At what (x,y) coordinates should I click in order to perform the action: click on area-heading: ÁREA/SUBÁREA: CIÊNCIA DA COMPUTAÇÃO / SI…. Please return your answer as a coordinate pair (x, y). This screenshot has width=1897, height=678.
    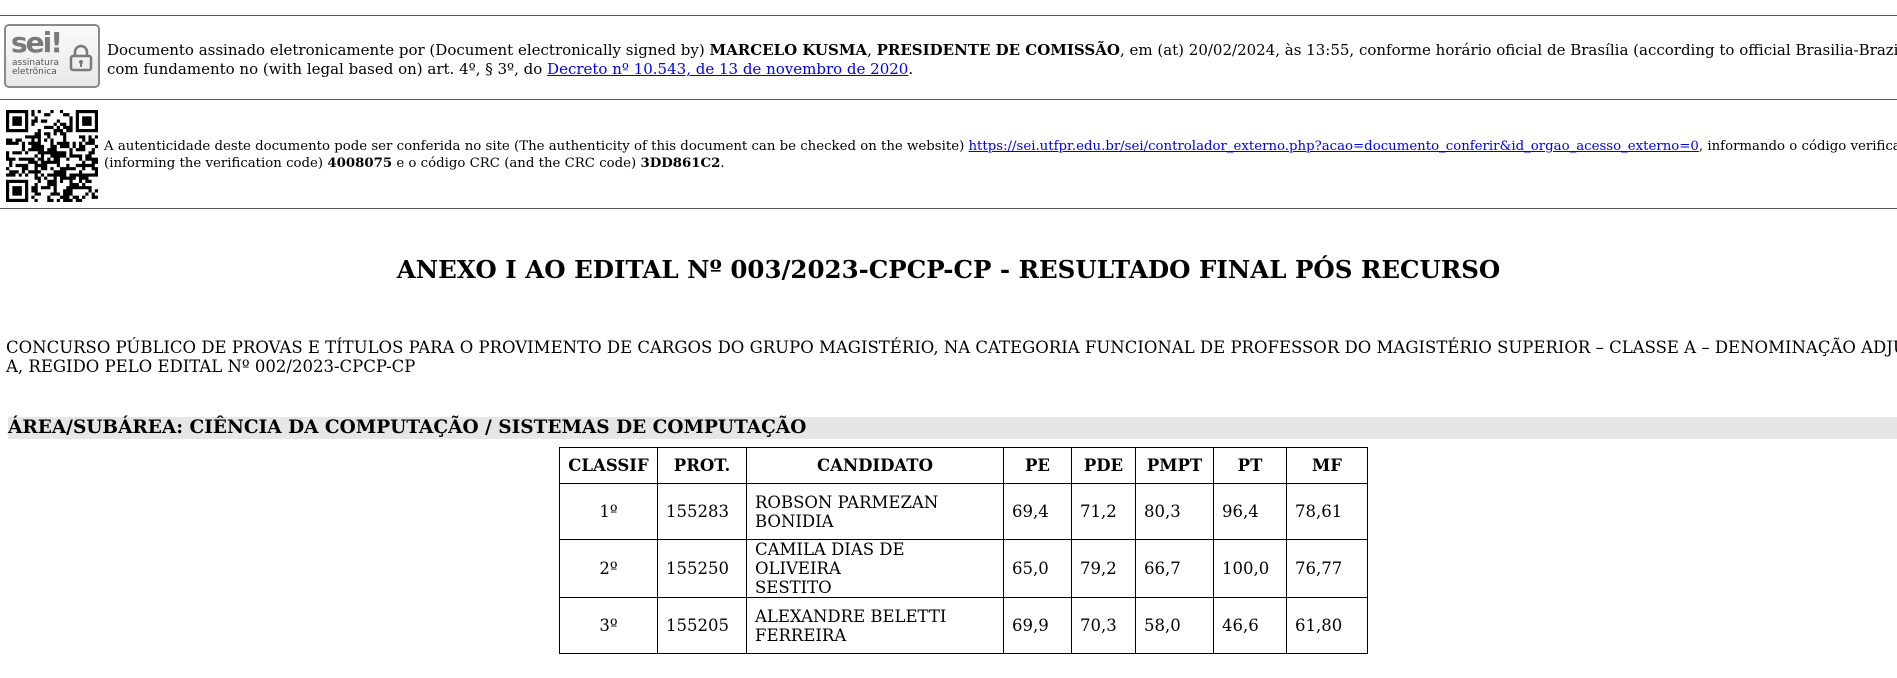
    Looking at the image, I should click on (952, 428).